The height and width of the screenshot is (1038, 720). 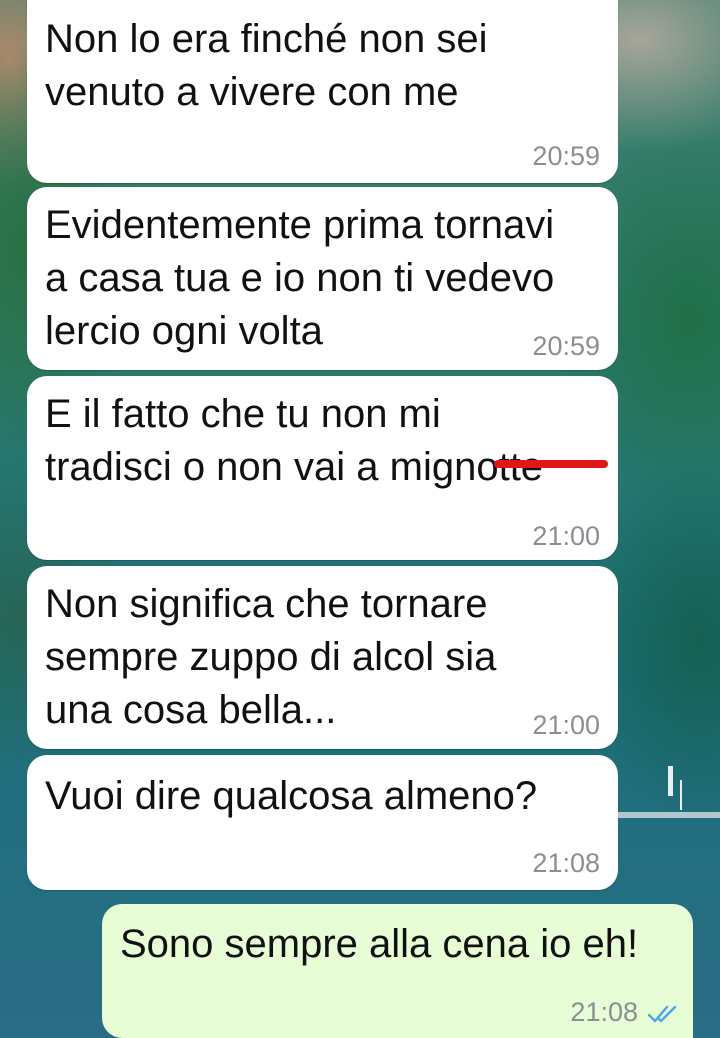 What do you see at coordinates (322, 822) in the screenshot?
I see `incoming-message-bubble: Vuoi dire qualcosa almeno? 21:08` at bounding box center [322, 822].